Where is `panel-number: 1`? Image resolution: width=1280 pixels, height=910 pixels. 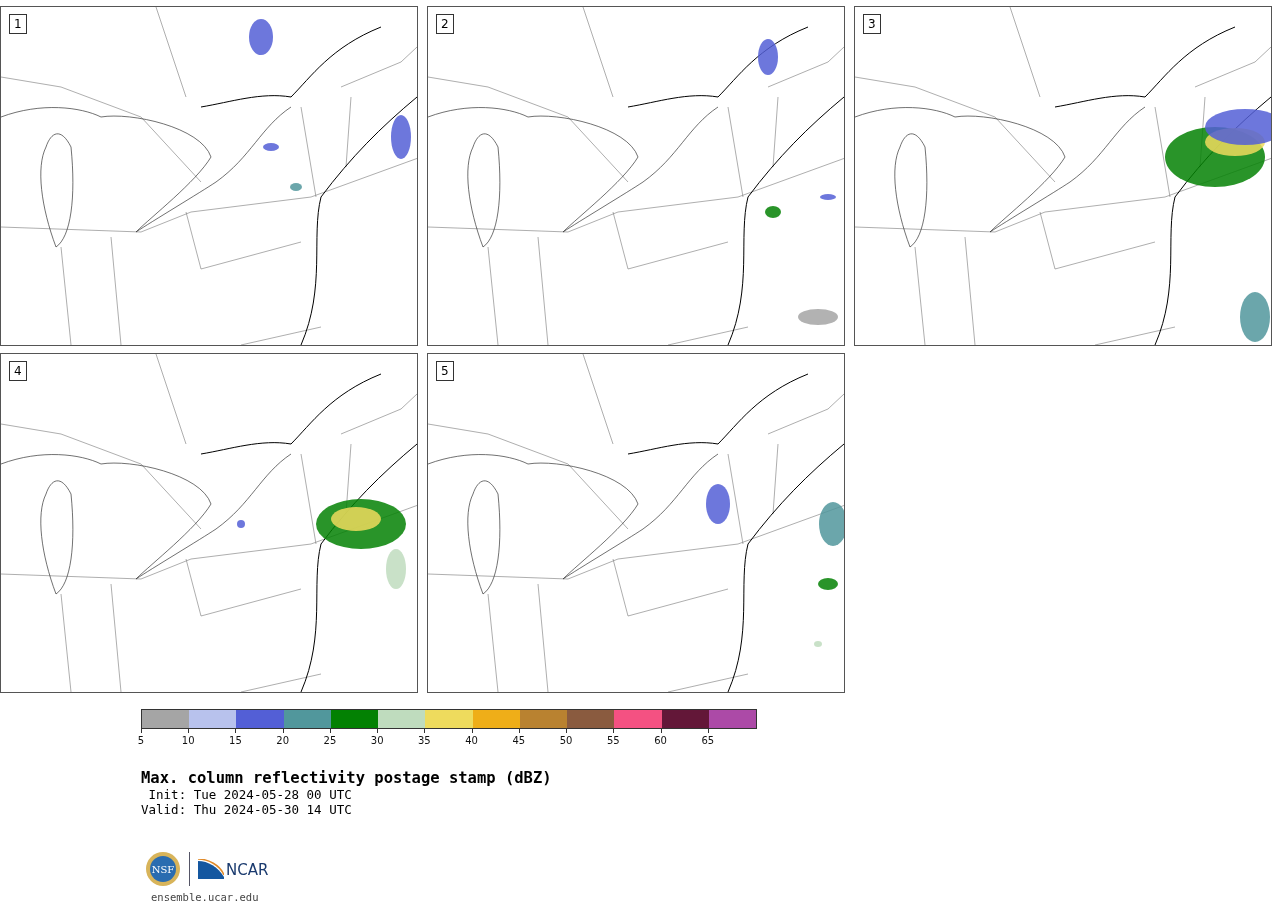 panel-number: 1 is located at coordinates (18, 24).